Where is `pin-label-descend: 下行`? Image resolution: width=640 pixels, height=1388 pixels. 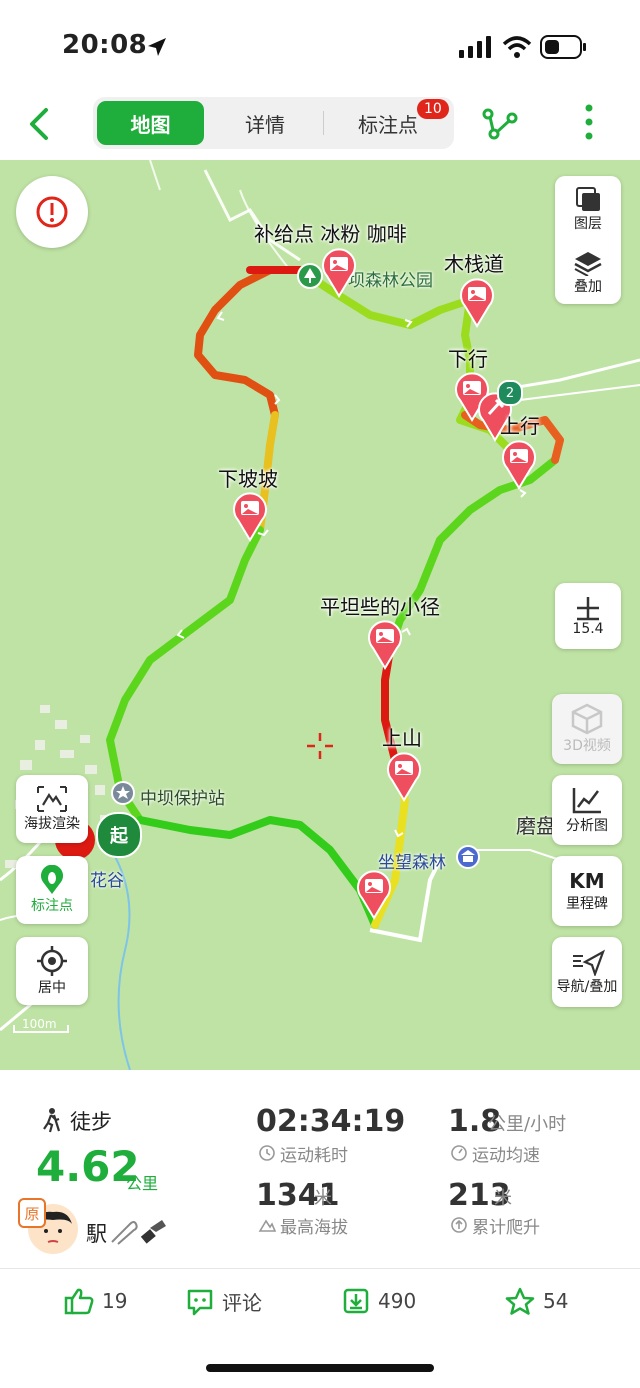
pin-label-descend: 下行 is located at coordinates (468, 359).